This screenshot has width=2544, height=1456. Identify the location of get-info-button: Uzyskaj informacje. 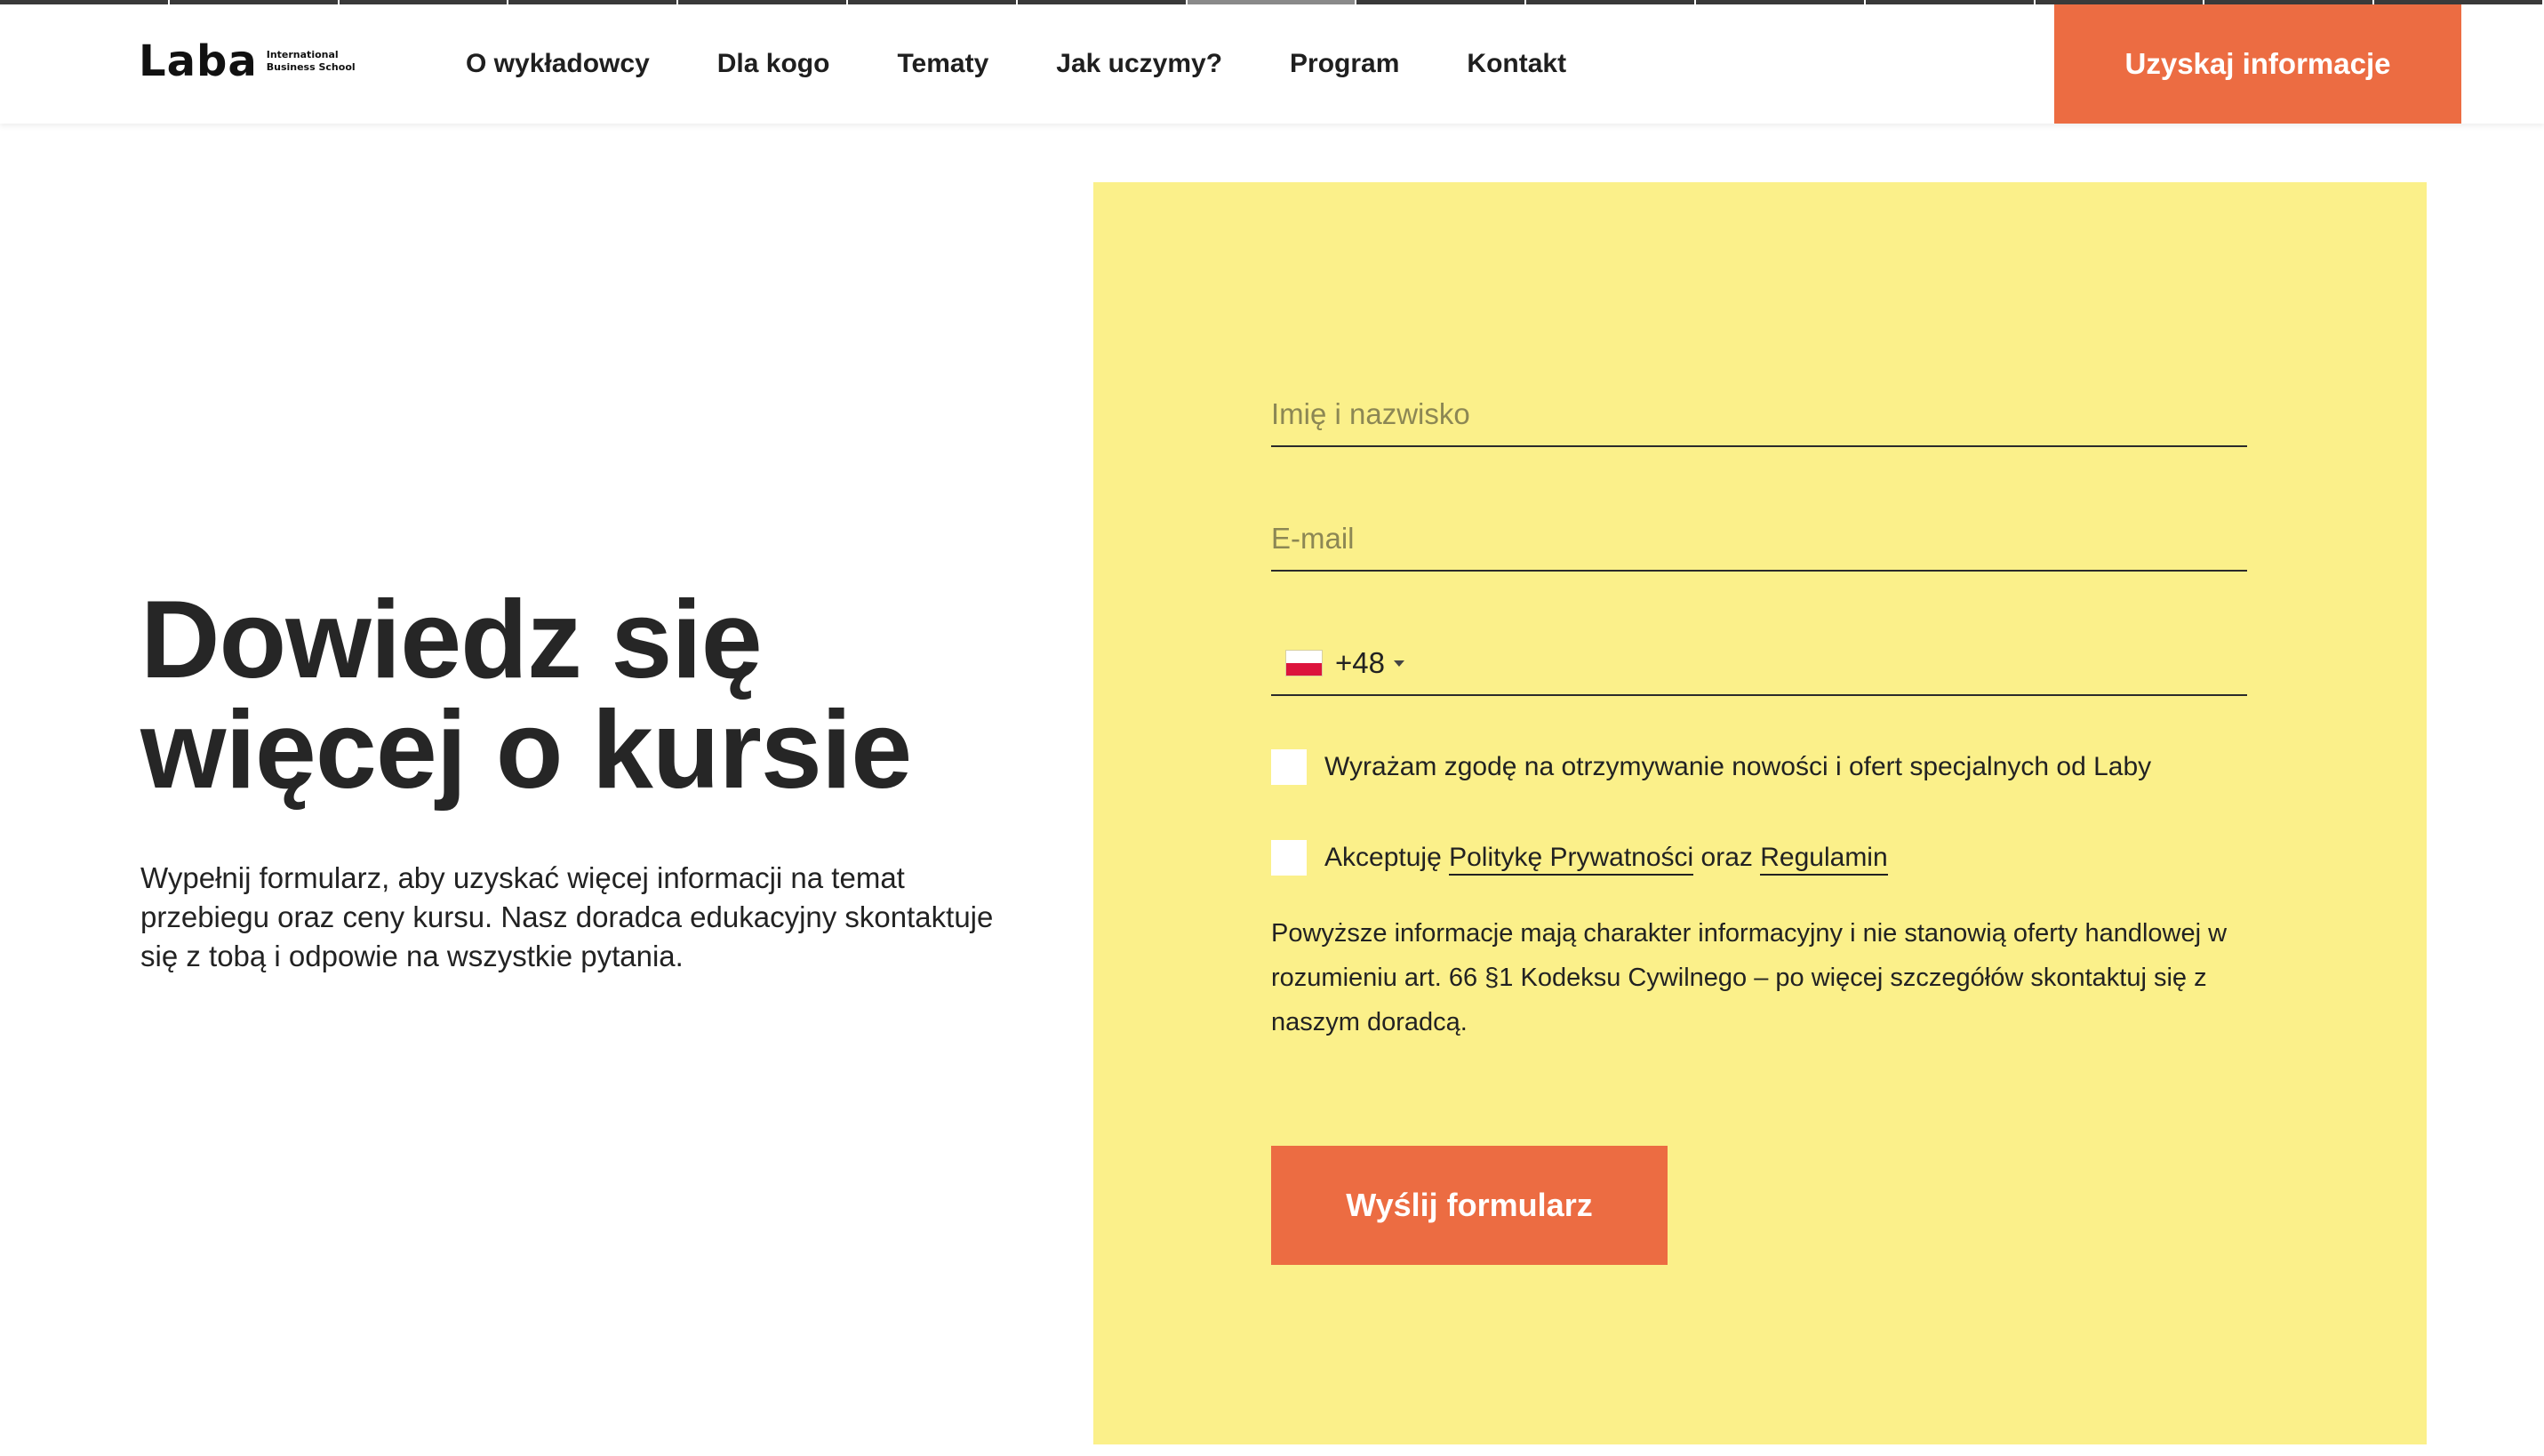
(2257, 64).